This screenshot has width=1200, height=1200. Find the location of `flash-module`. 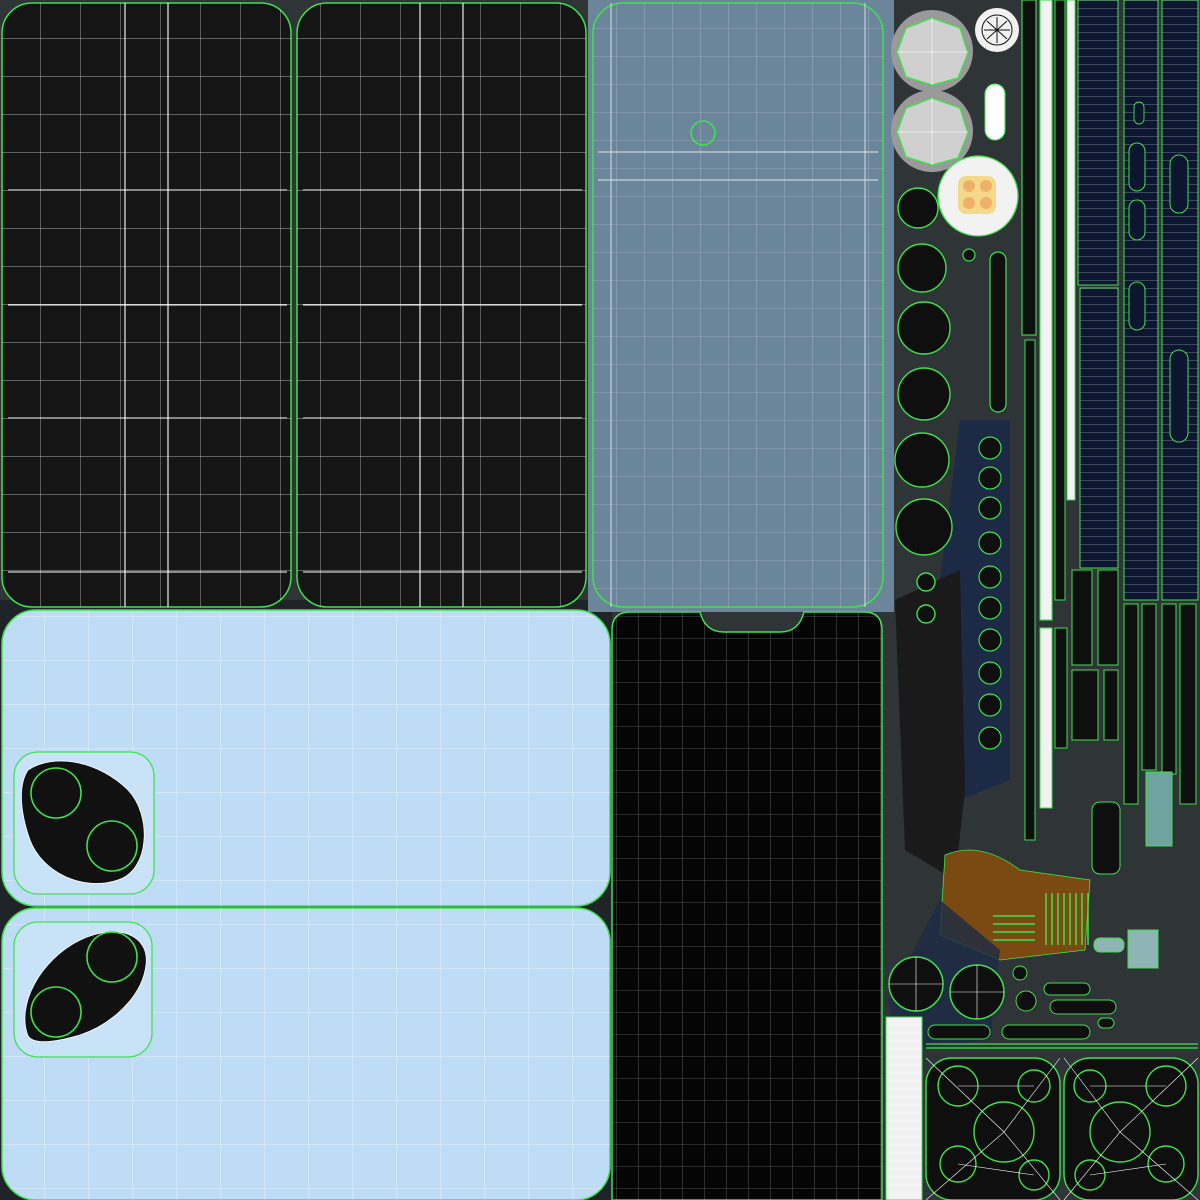

flash-module is located at coordinates (978, 196).